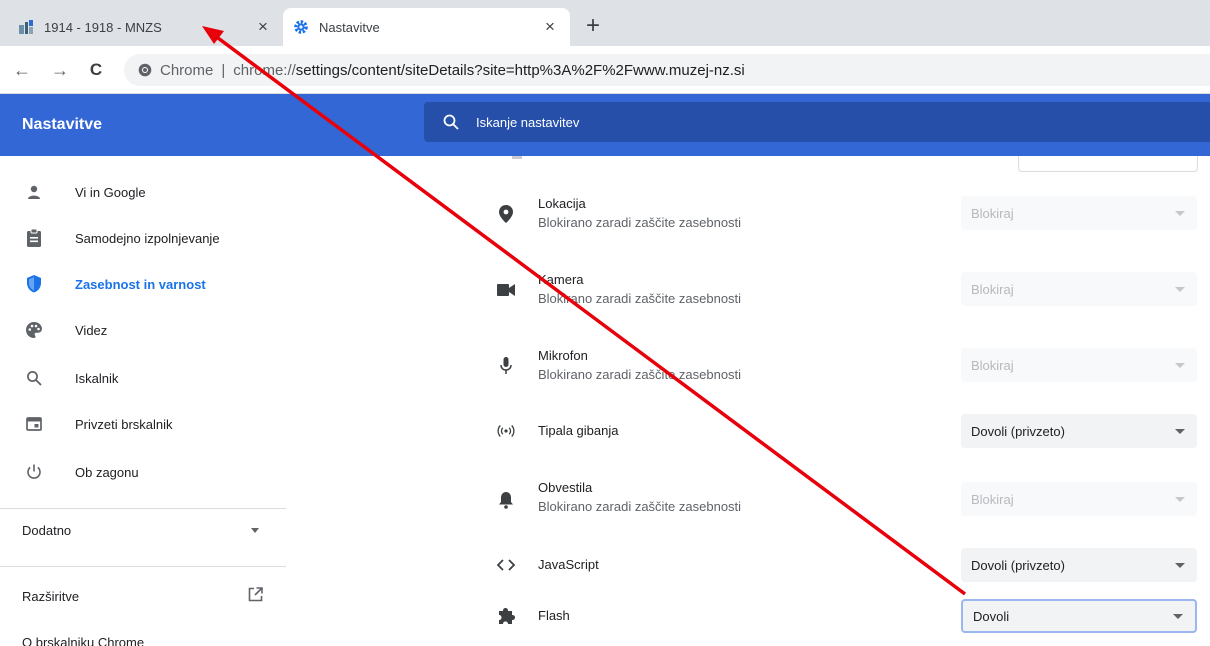 The height and width of the screenshot is (646, 1210). What do you see at coordinates (255, 530) in the screenshot?
I see `chevron-down-icon` at bounding box center [255, 530].